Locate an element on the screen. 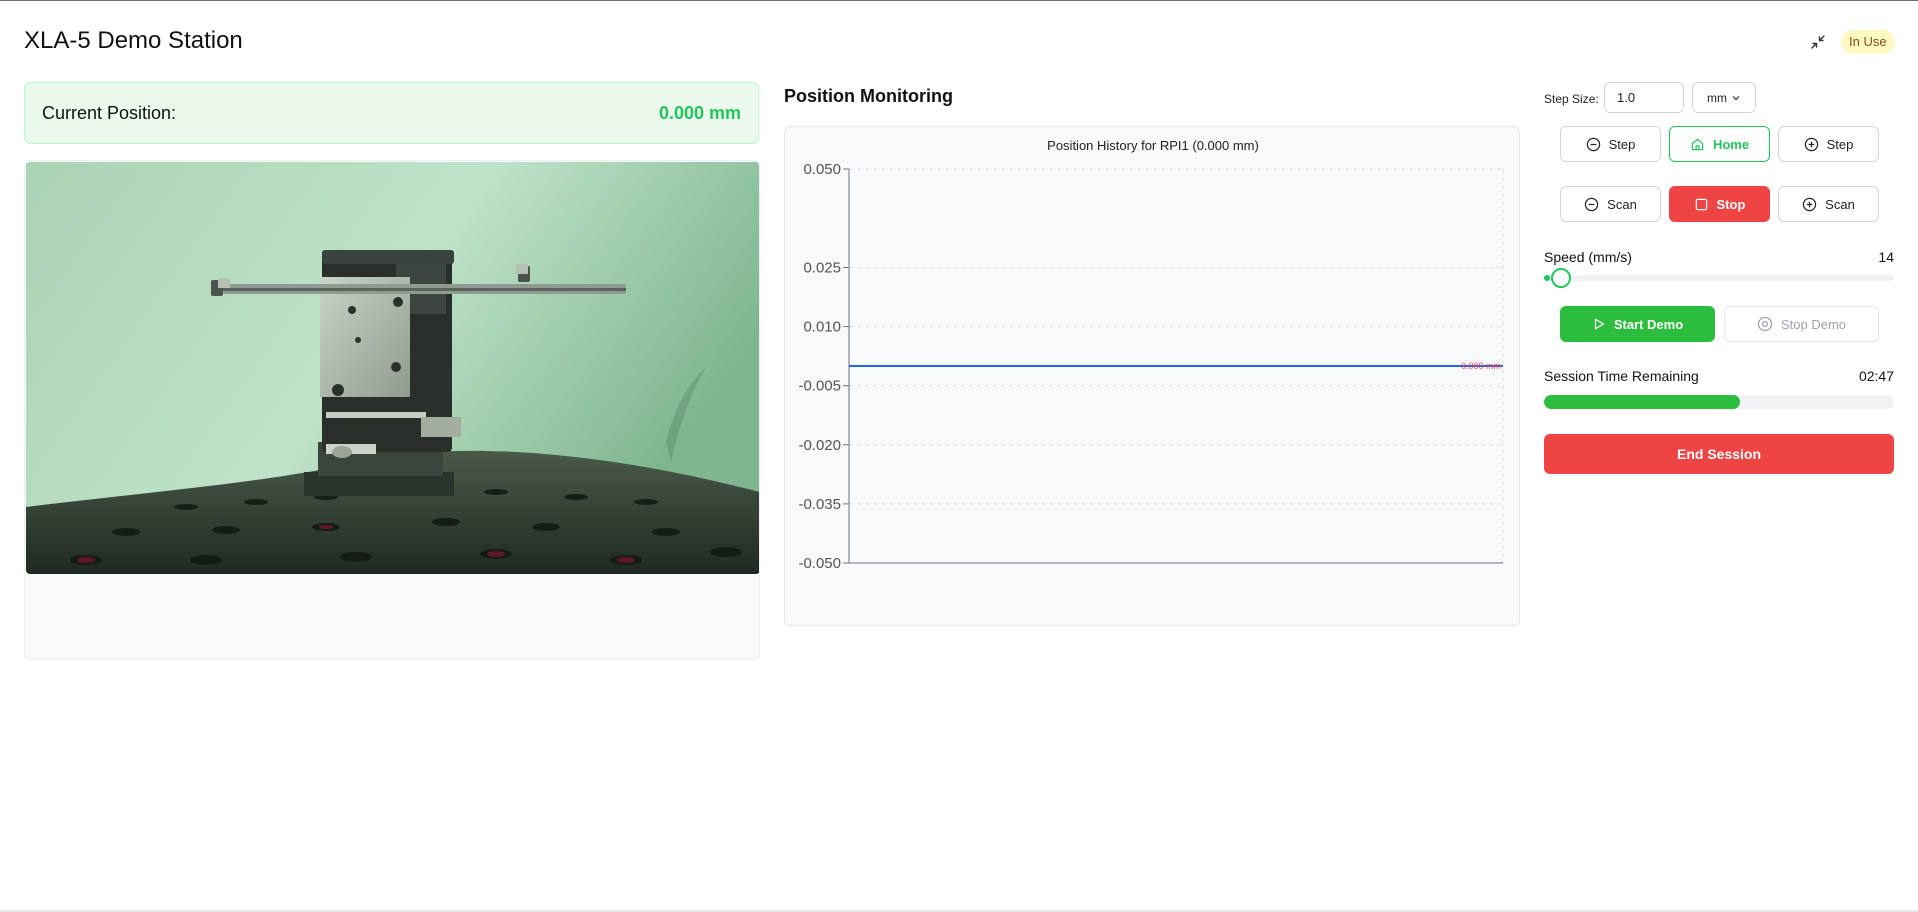  stop-demo-label: Stop Demo is located at coordinates (1813, 324).